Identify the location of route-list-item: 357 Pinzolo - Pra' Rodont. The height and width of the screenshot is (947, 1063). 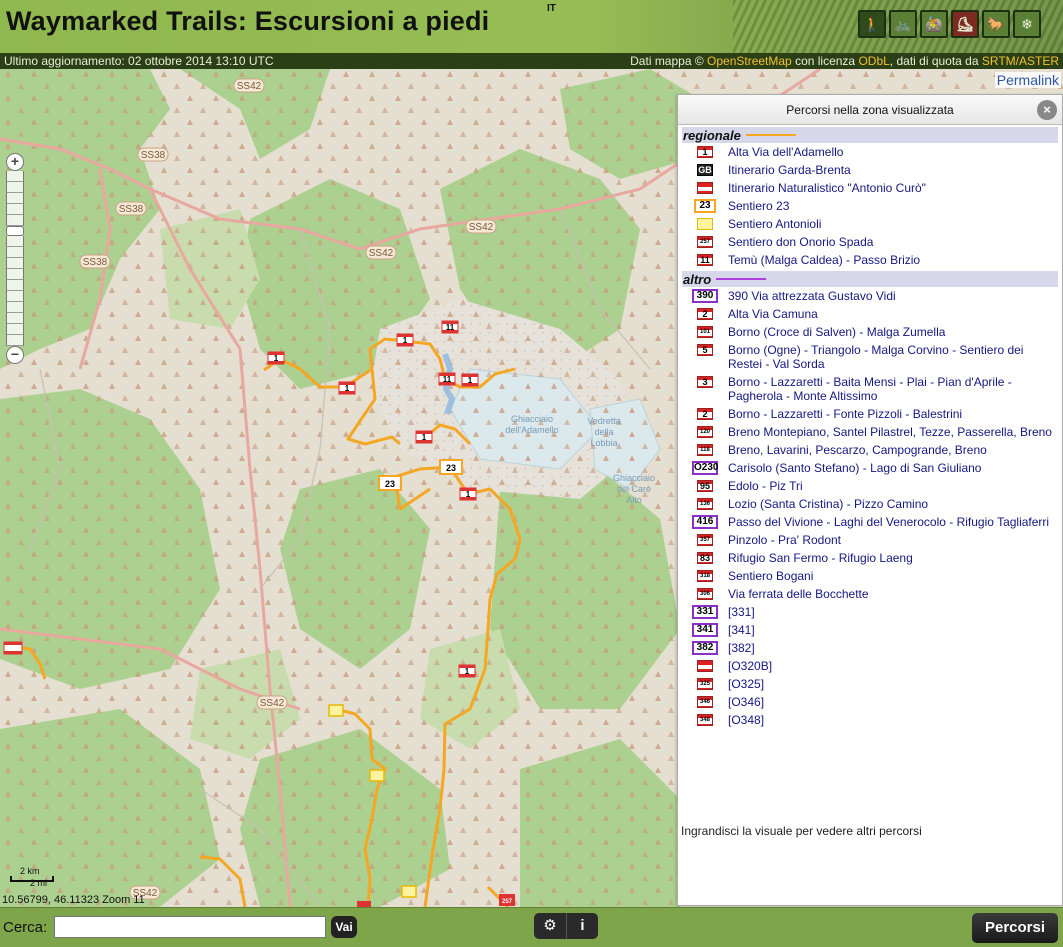
(870, 540).